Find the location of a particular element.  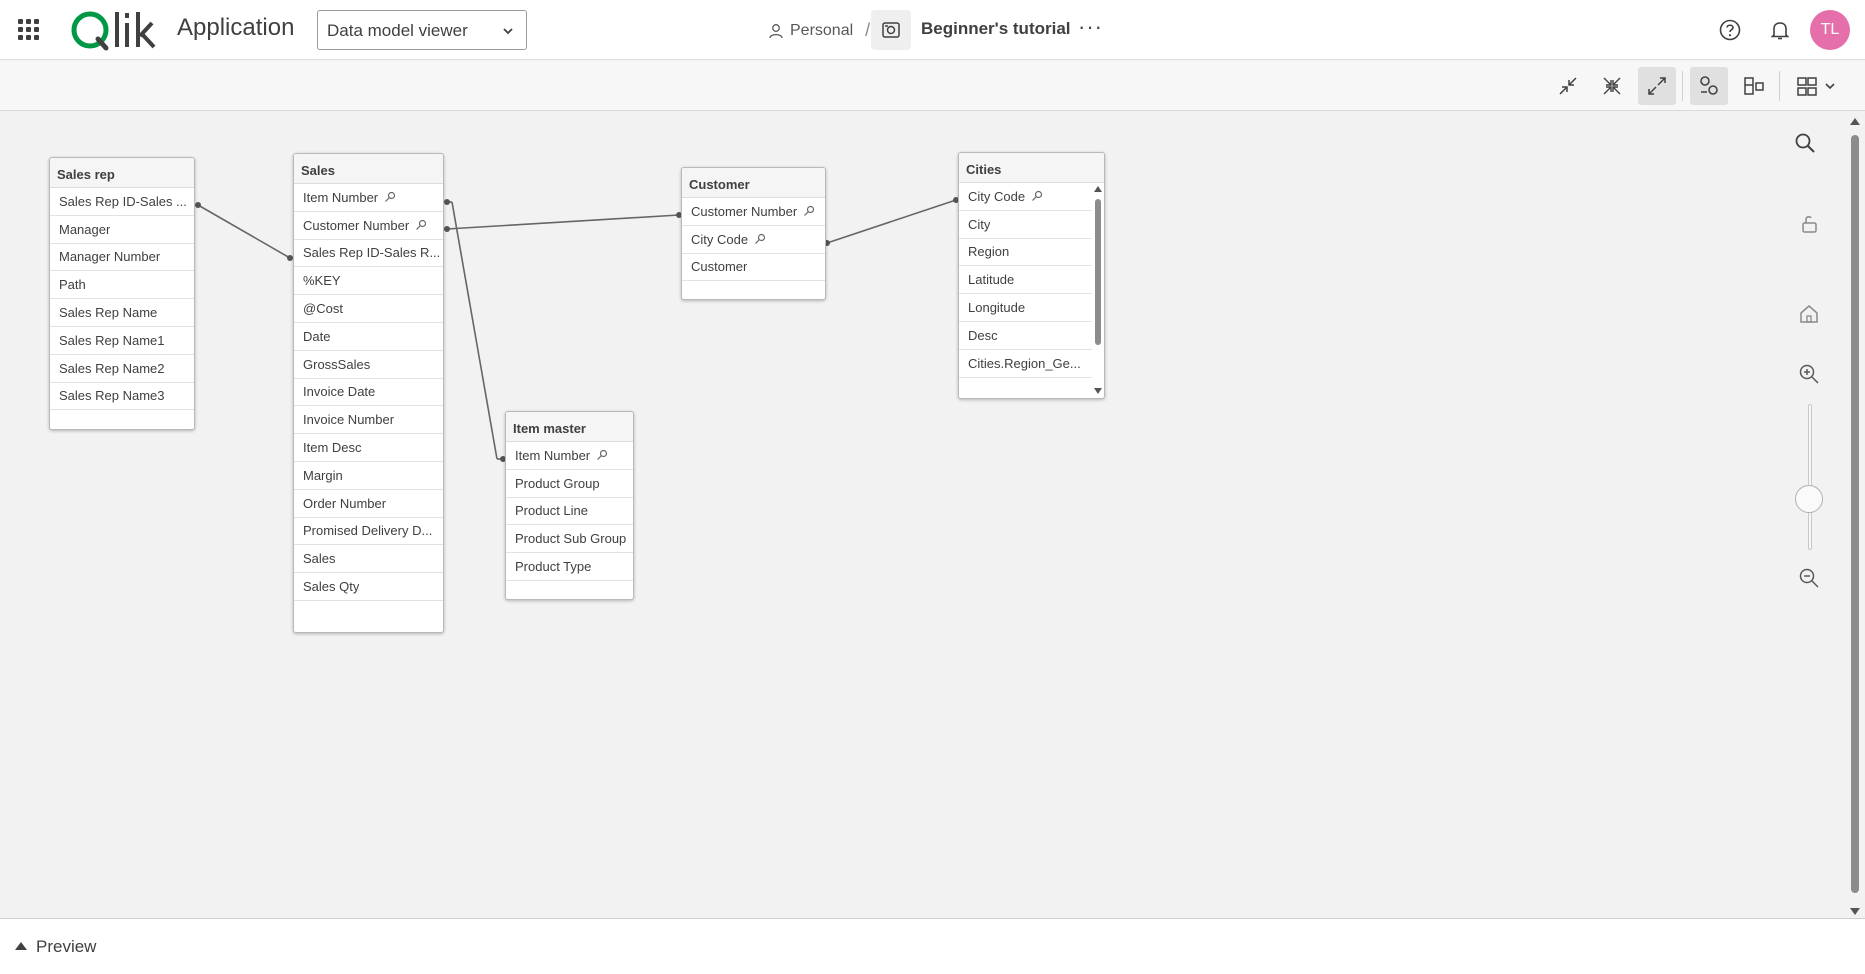

zoom-out-icon is located at coordinates (1809, 578).